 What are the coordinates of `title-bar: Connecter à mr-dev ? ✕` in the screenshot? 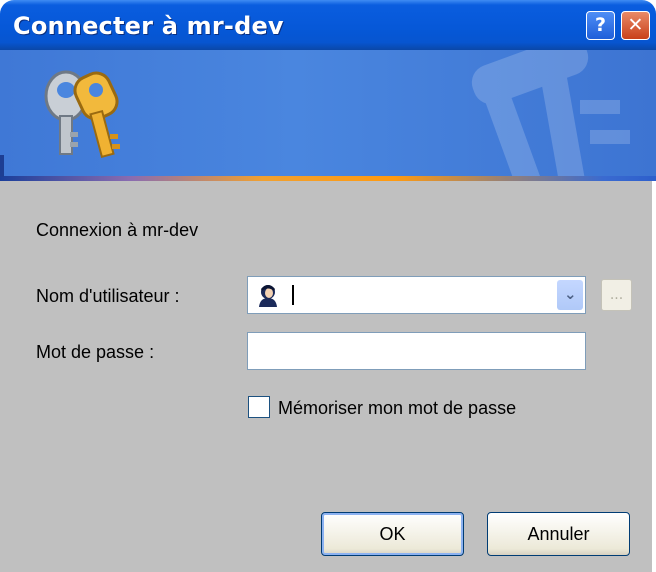 It's located at (328, 25).